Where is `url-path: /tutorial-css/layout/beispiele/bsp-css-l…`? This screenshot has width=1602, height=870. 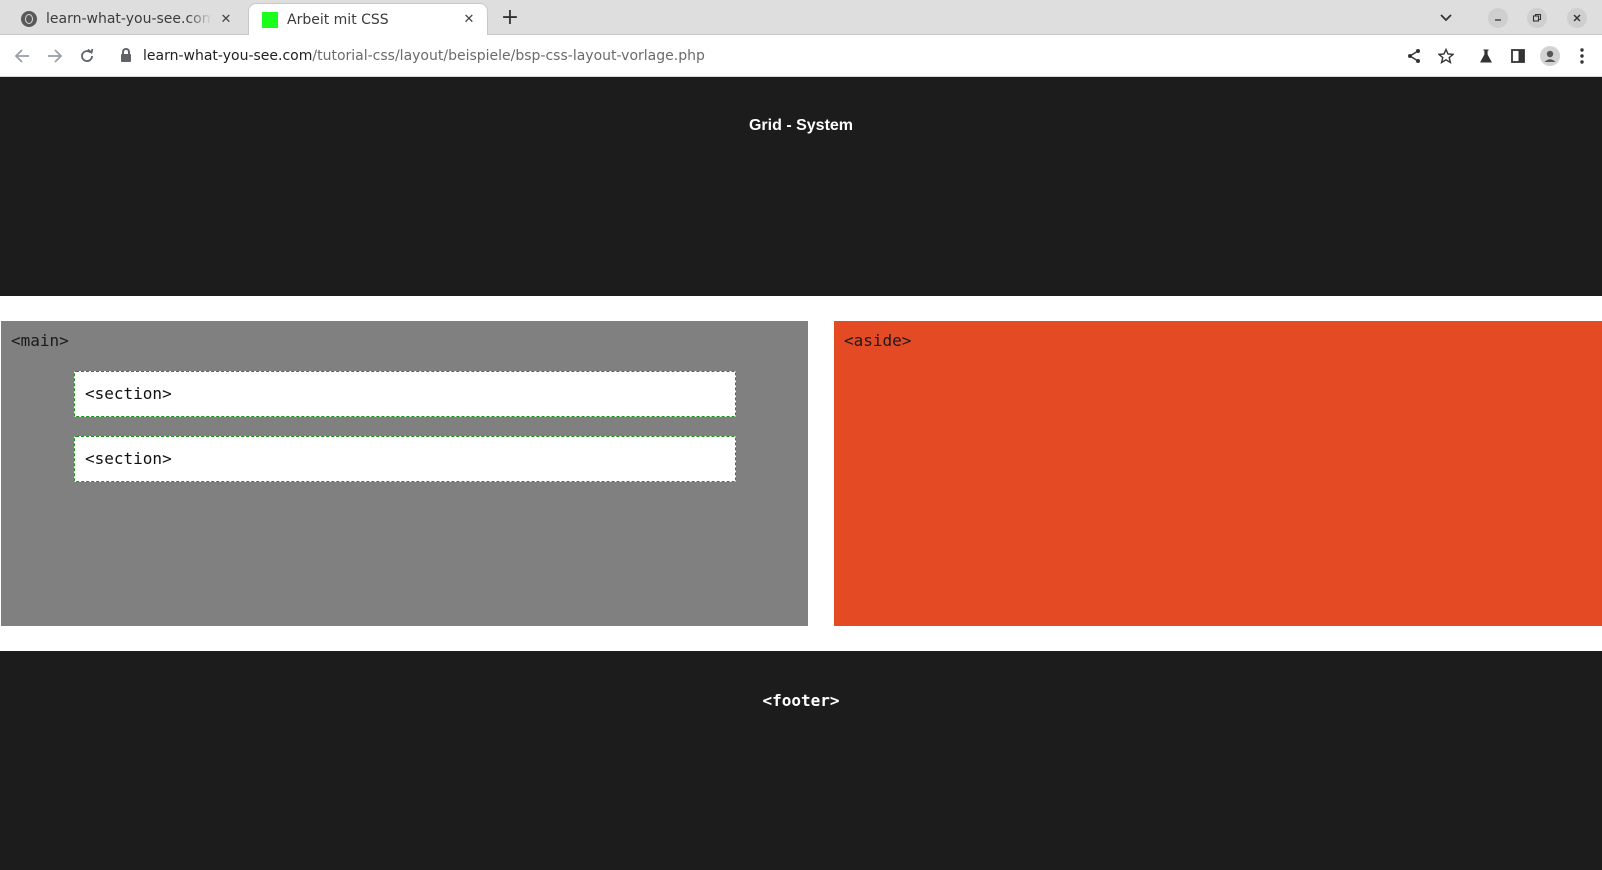 url-path: /tutorial-css/layout/beispiele/bsp-css-l… is located at coordinates (508, 56).